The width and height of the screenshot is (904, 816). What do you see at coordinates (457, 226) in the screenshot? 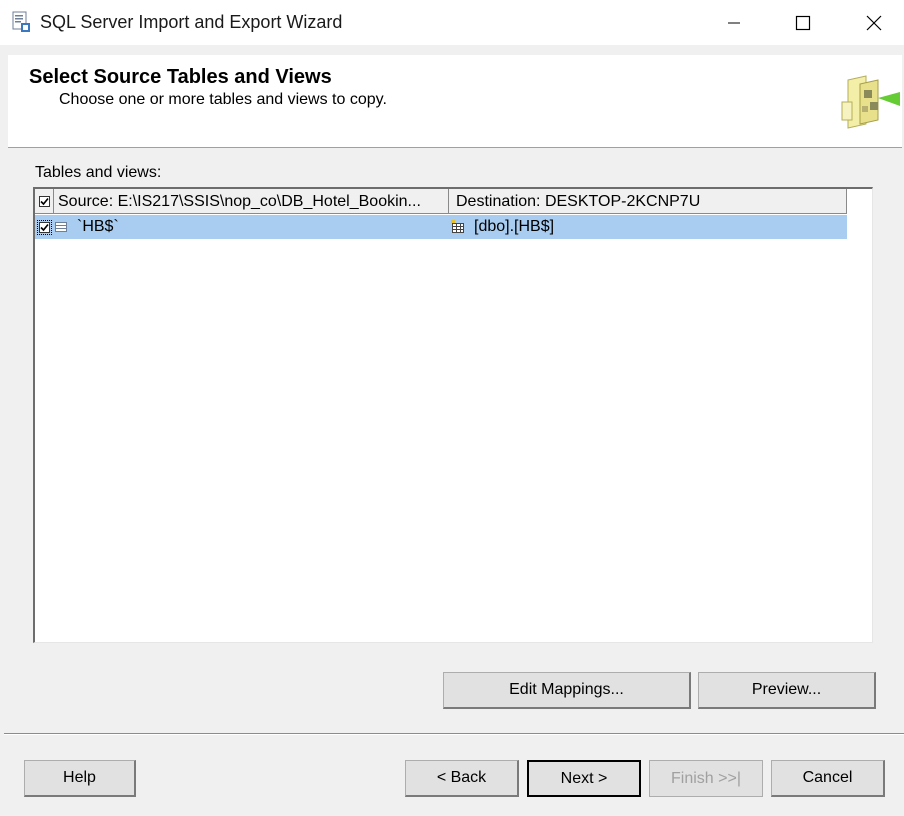
I see `new-table-icon` at bounding box center [457, 226].